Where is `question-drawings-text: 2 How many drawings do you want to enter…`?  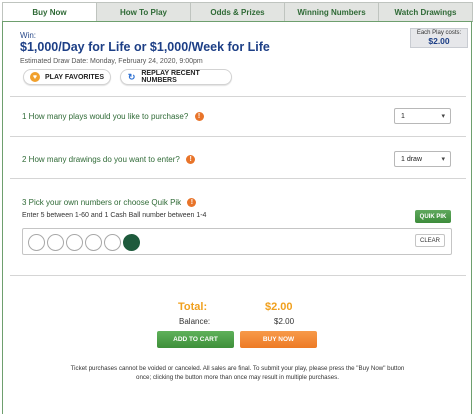 question-drawings-text: 2 How many drawings do you want to enter… is located at coordinates (101, 159).